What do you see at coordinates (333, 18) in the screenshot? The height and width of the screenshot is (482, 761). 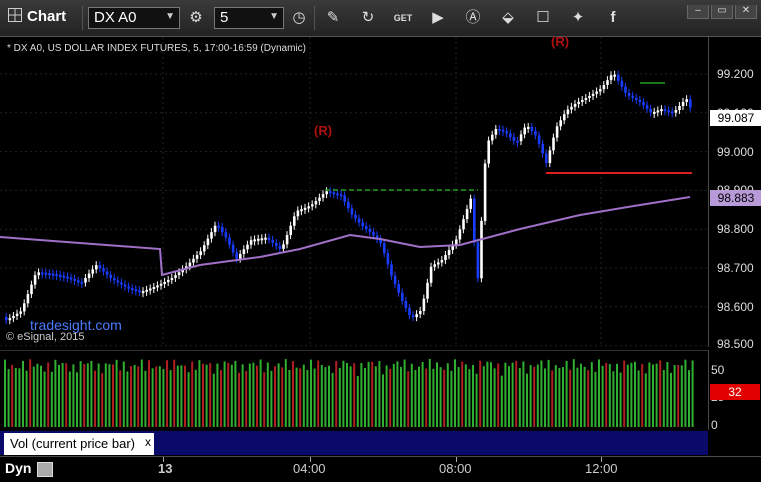 I see `pencil-icon: ✎` at bounding box center [333, 18].